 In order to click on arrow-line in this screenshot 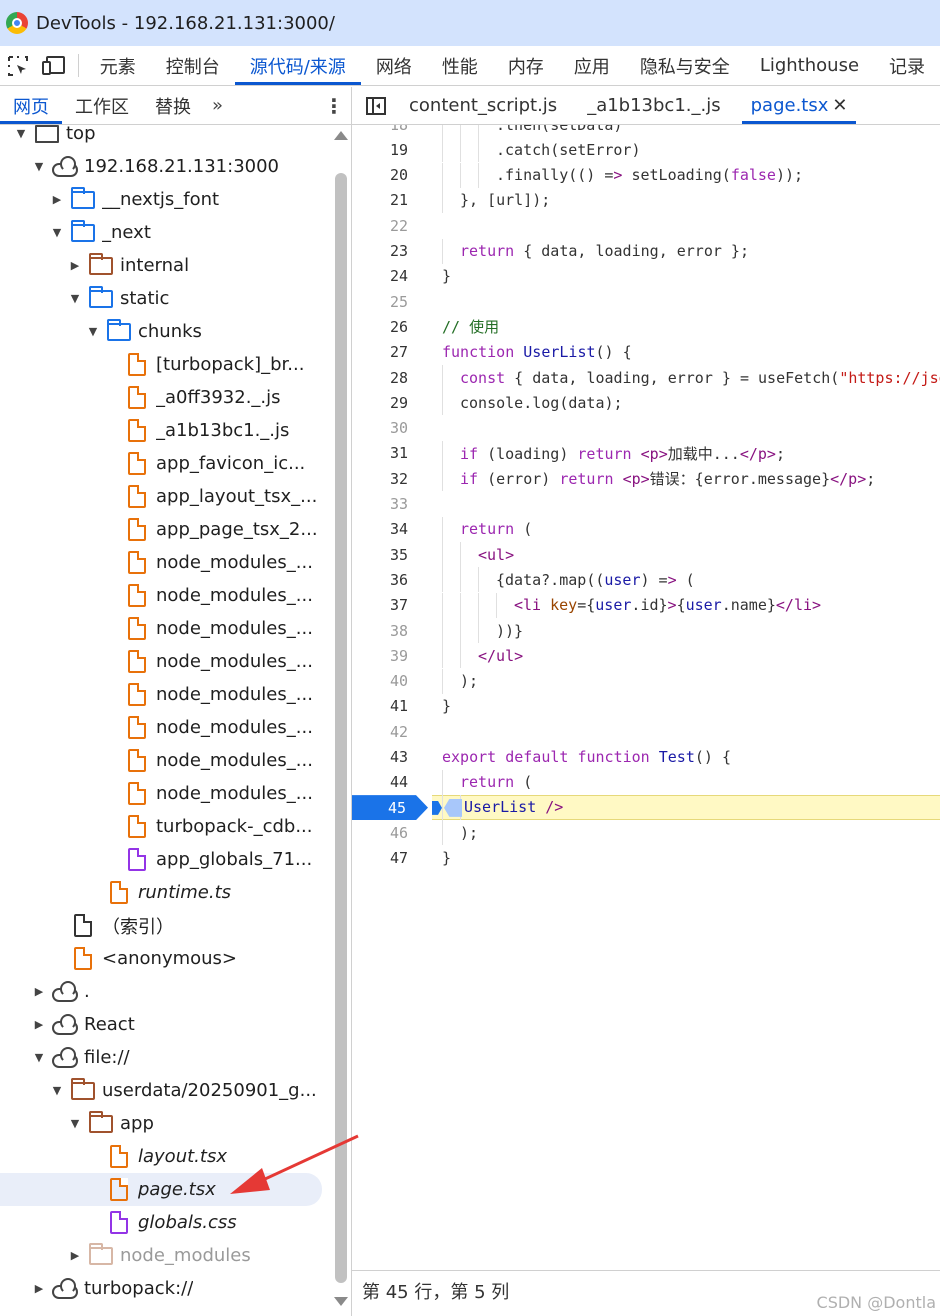, I will do `click(304, 1161)`.